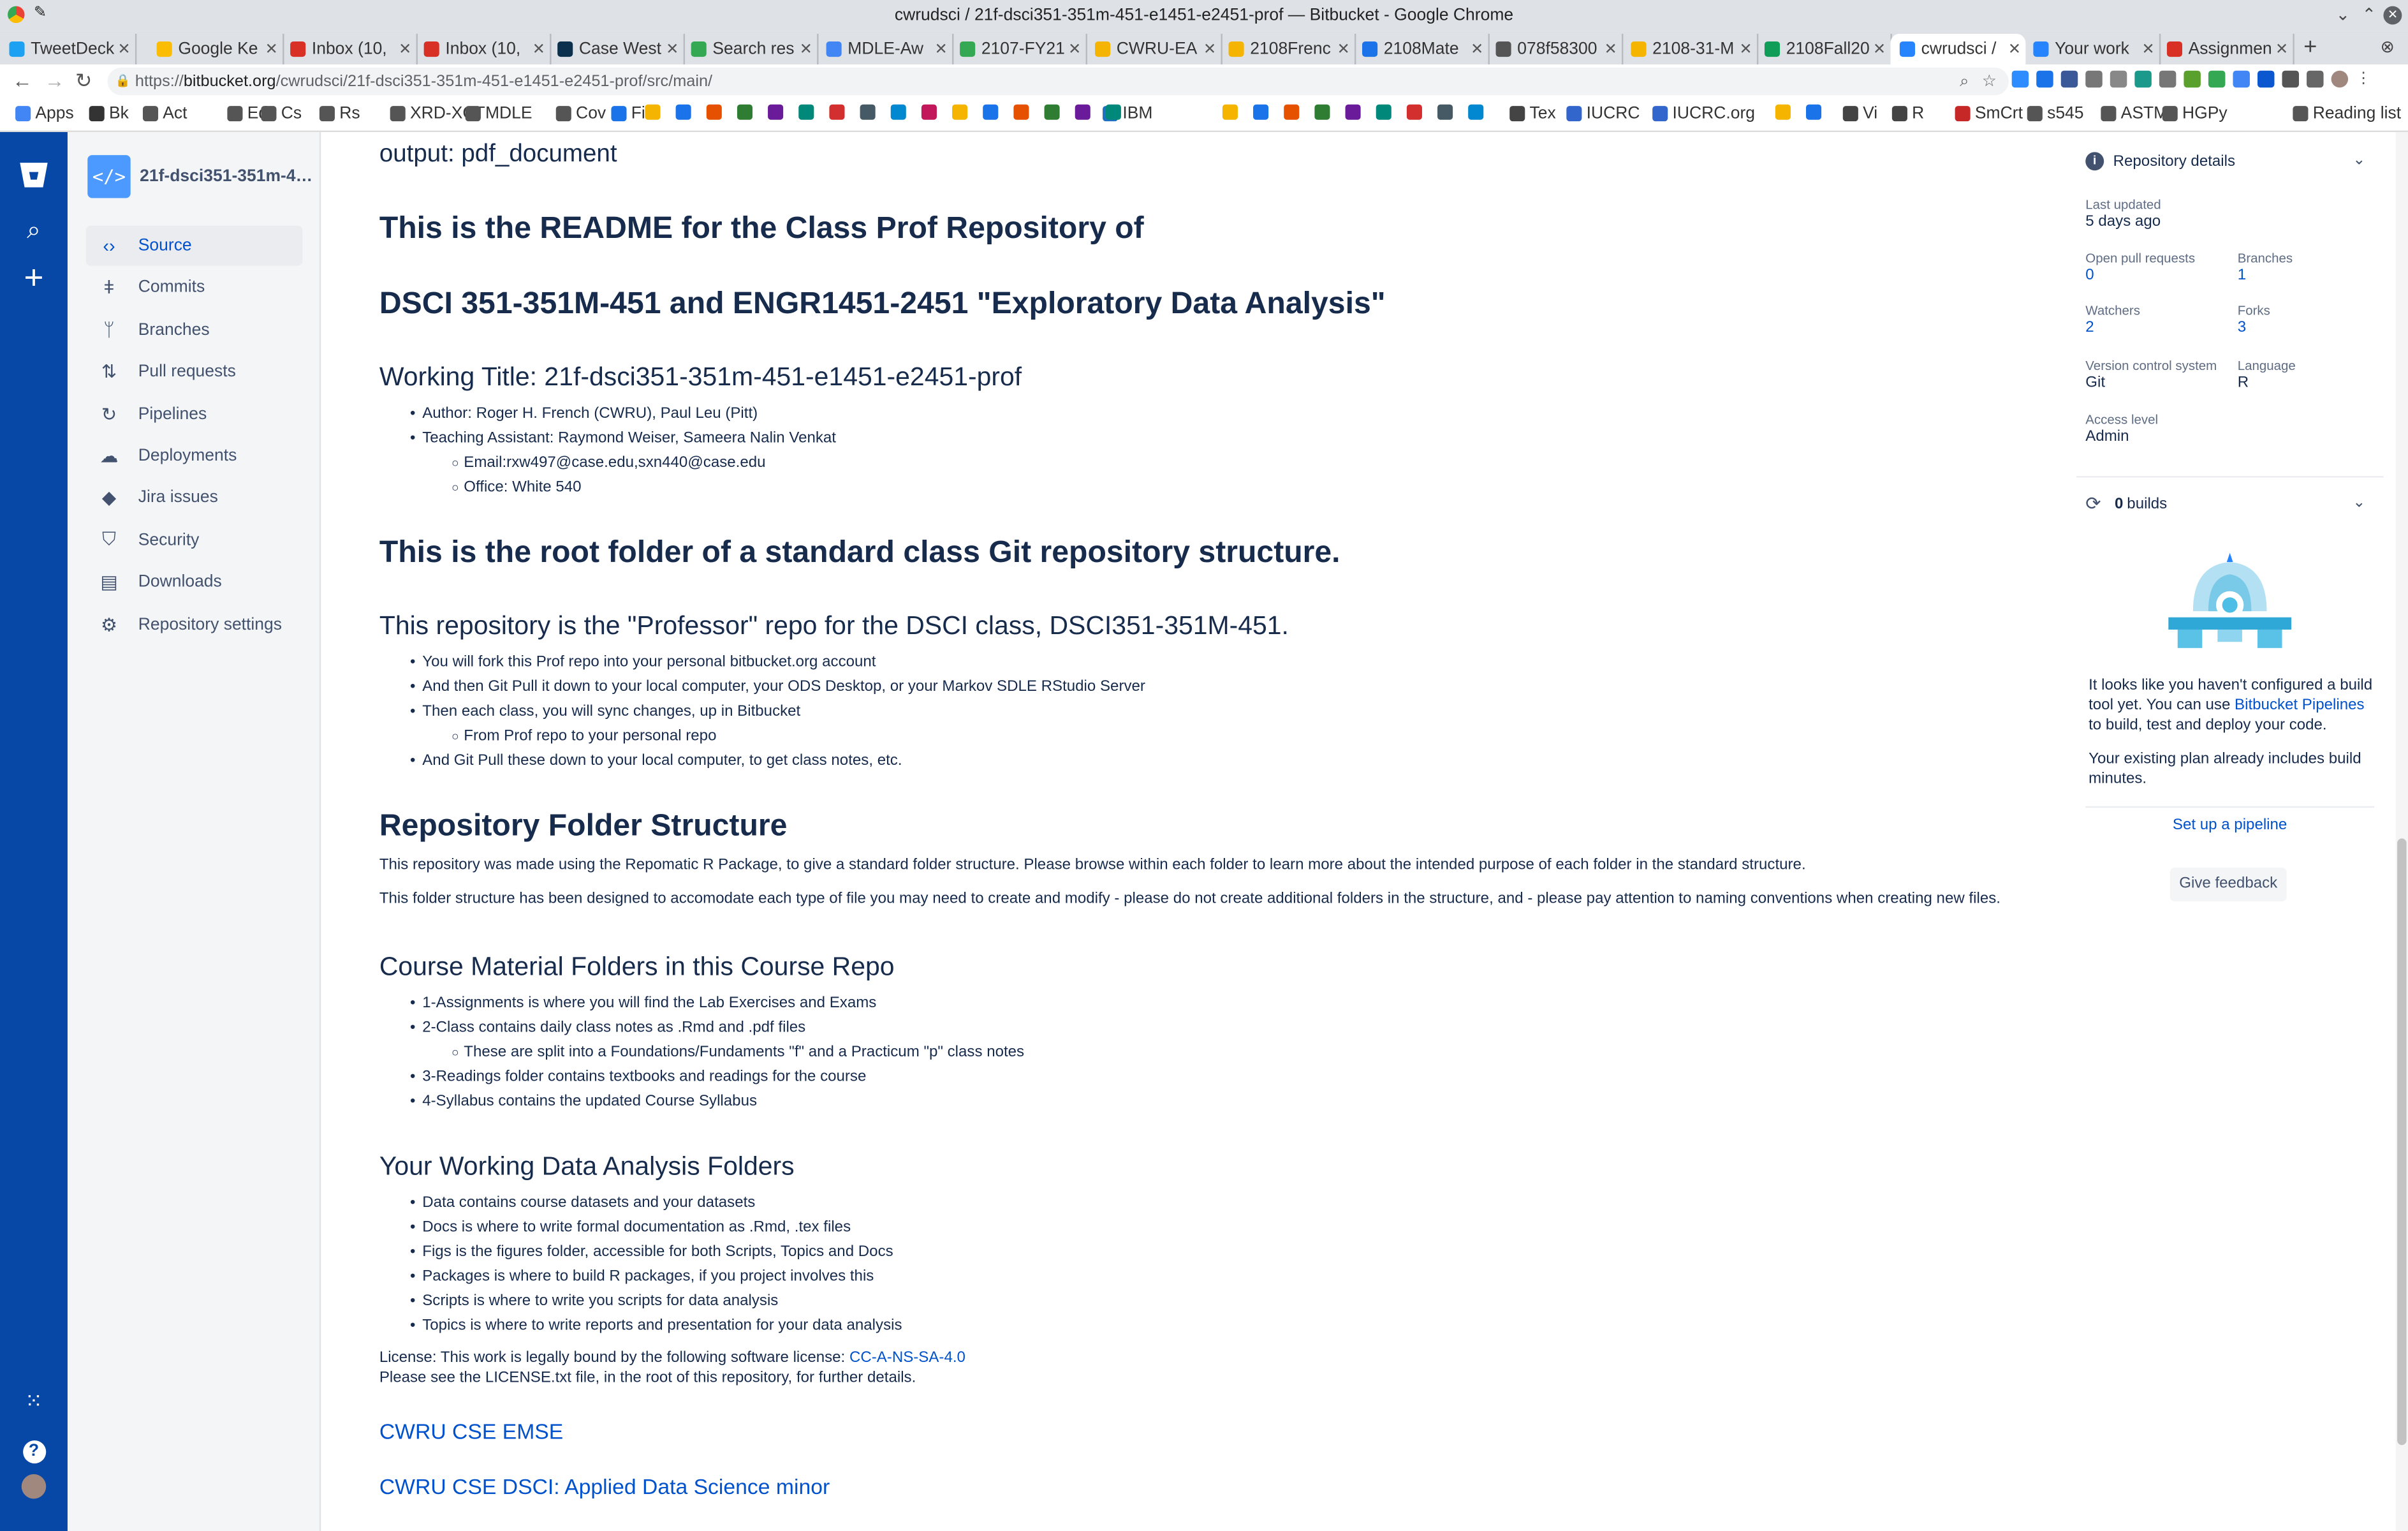  Describe the element at coordinates (2242, 275) in the screenshot. I see `branches-value: 1` at that location.